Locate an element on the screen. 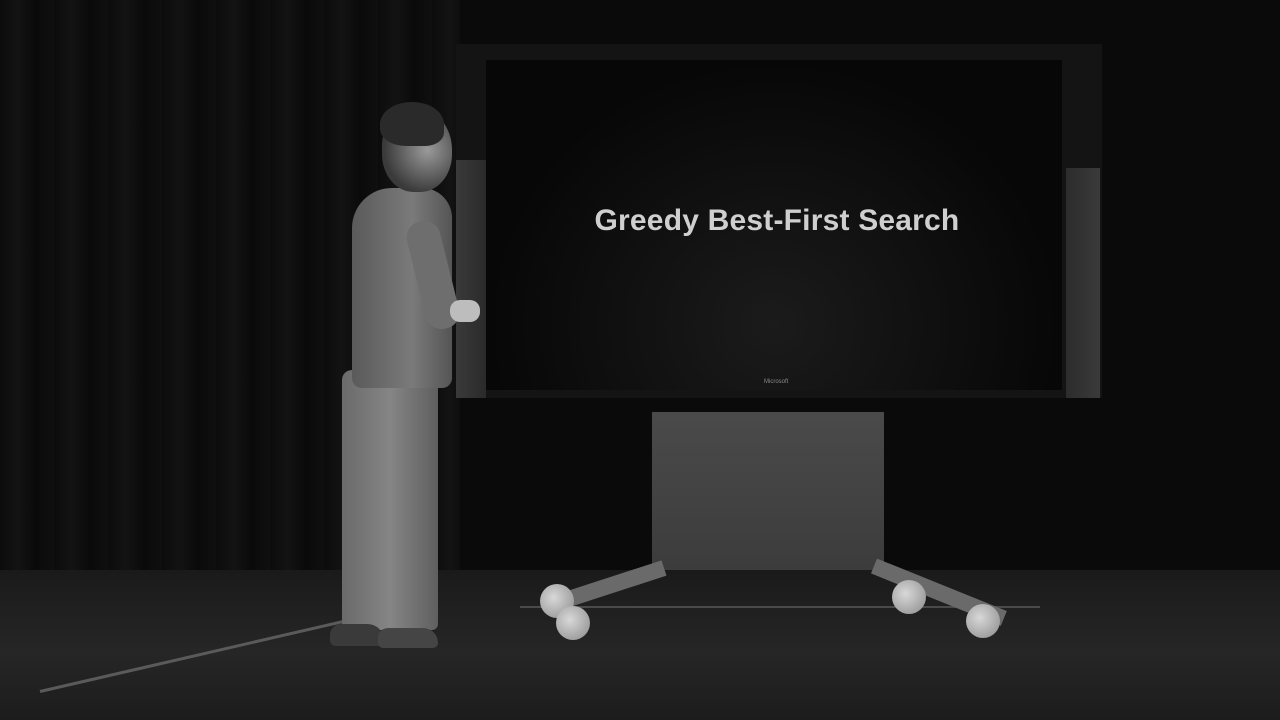 The height and width of the screenshot is (720, 1280). presenter is located at coordinates (410, 380).